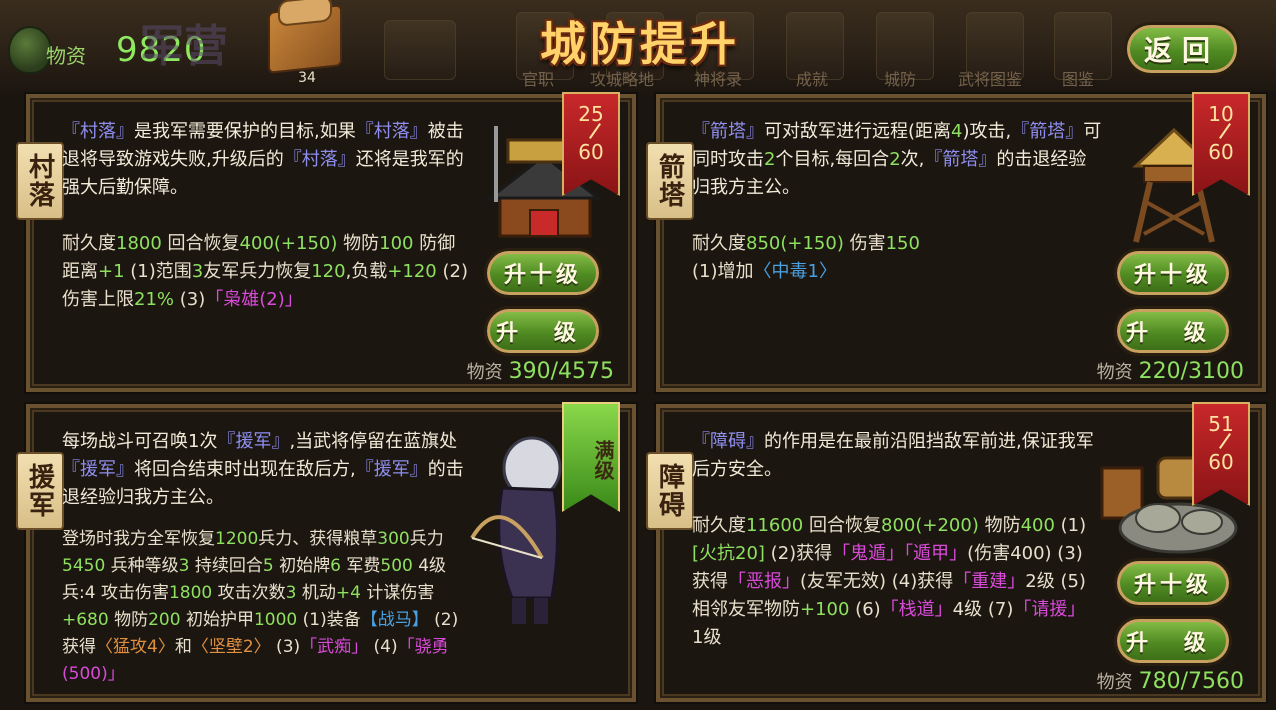 Image resolution: width=1276 pixels, height=710 pixels. I want to click on desc-value: 2, so click(770, 159).